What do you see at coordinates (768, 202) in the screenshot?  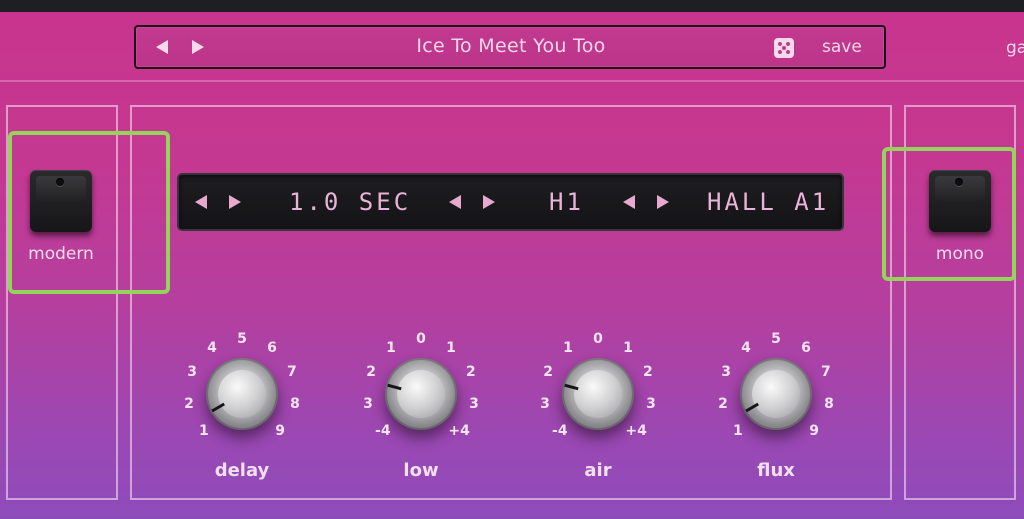 I see `type-value: HALL A1` at bounding box center [768, 202].